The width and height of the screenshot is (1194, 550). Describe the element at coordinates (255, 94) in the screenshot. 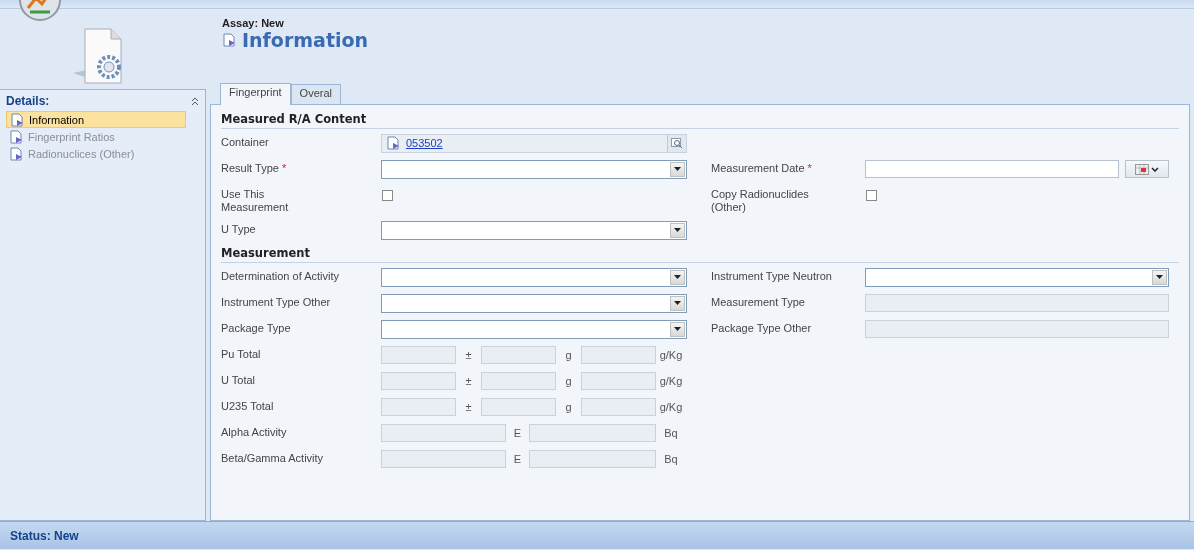

I see `tab: Fingerprint` at that location.